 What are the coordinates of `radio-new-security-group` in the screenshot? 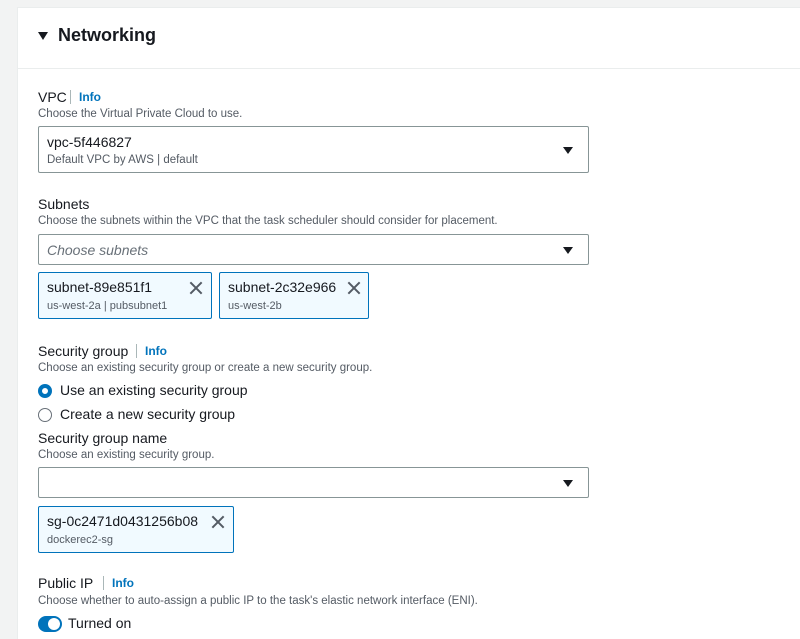 It's located at (45, 415).